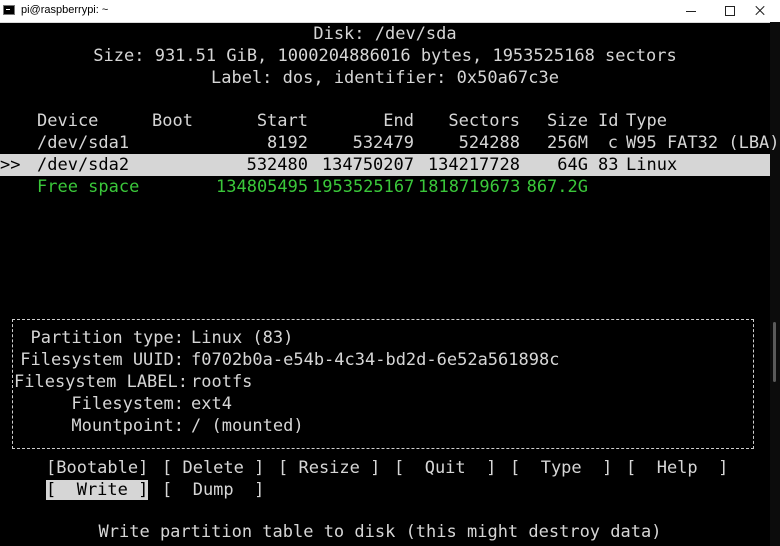 The height and width of the screenshot is (546, 780). What do you see at coordinates (107, 338) in the screenshot?
I see `info-partition-type-label: Partition type:` at bounding box center [107, 338].